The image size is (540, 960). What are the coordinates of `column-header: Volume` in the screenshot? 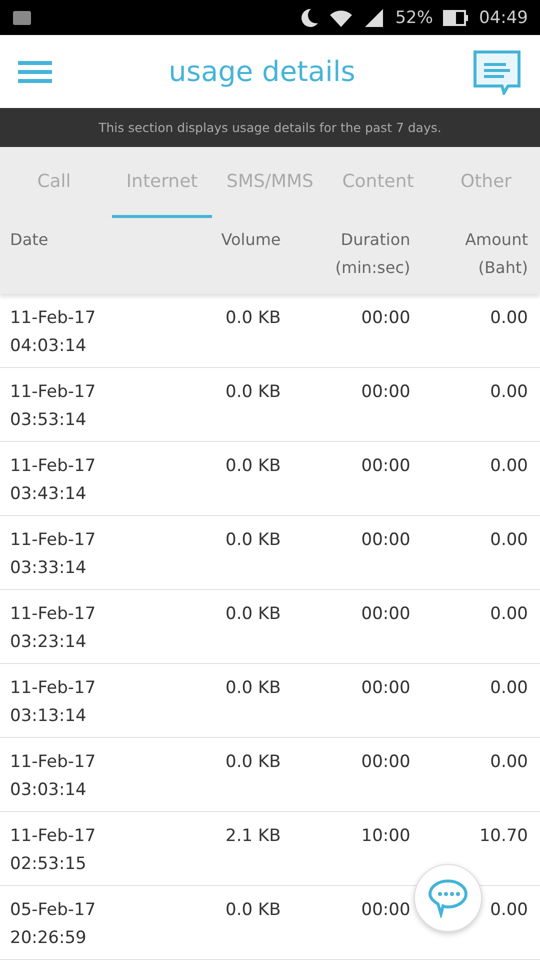 It's located at (251, 240).